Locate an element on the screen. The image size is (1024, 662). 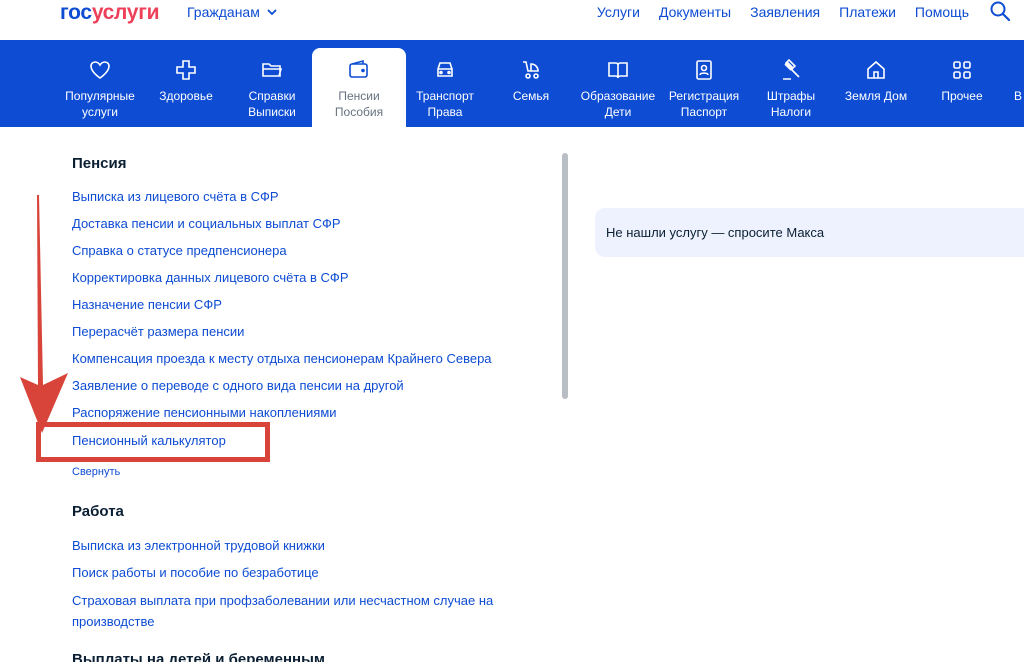
category-land-house: Земля Дом is located at coordinates (876, 87).